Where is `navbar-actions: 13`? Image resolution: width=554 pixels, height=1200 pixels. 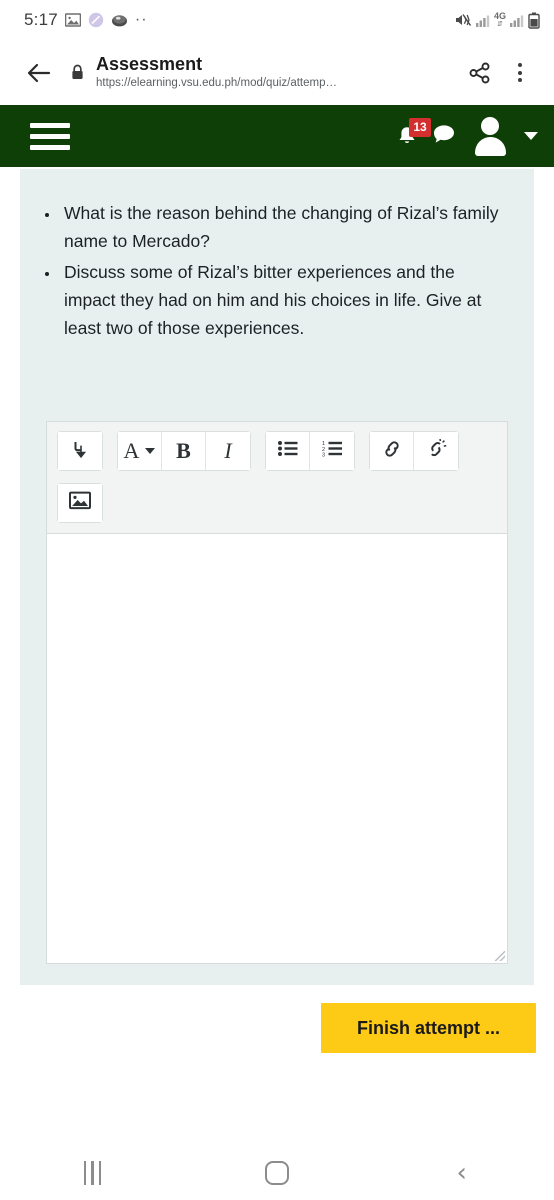 navbar-actions: 13 is located at coordinates (467, 136).